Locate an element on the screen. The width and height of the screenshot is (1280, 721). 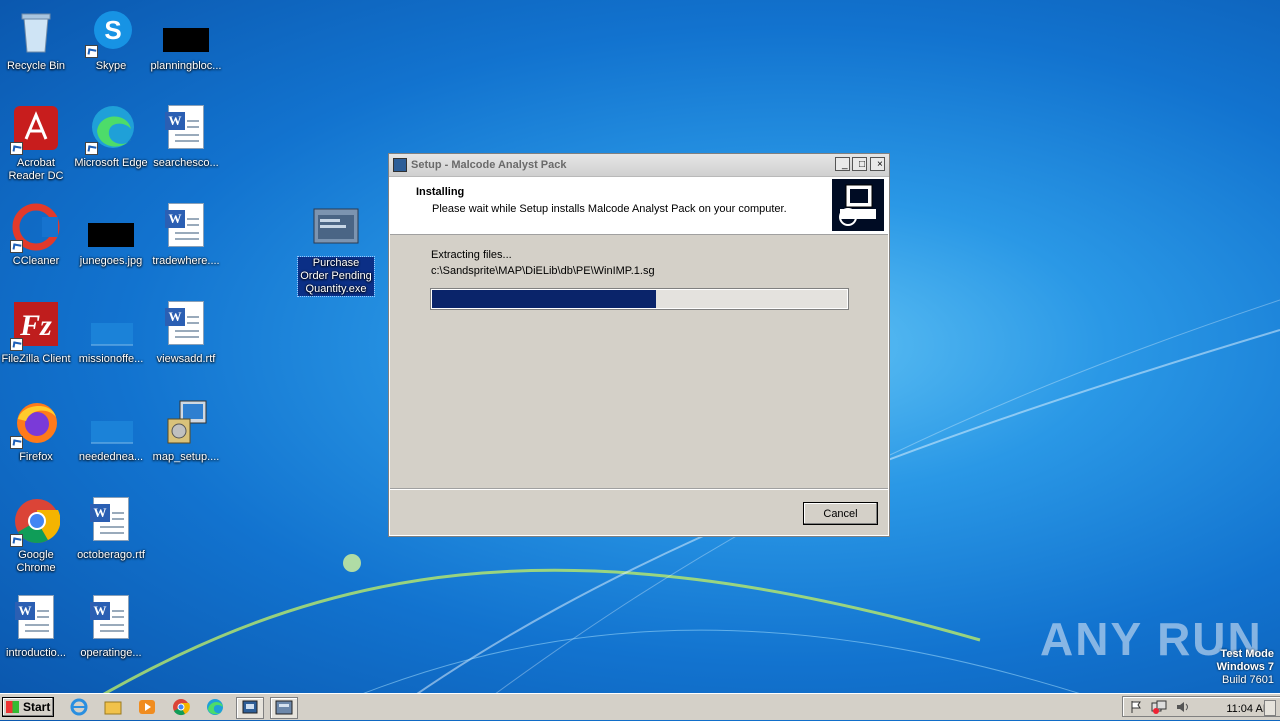
desktop-icon-label: octoberago.rtf is located at coordinates (111, 555).